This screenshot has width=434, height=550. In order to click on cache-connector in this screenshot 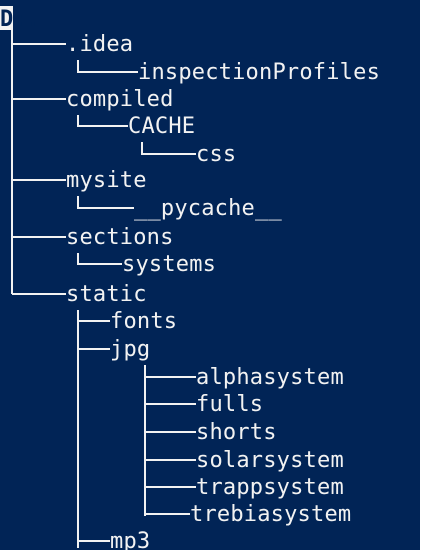, I will do `click(102, 121)`.